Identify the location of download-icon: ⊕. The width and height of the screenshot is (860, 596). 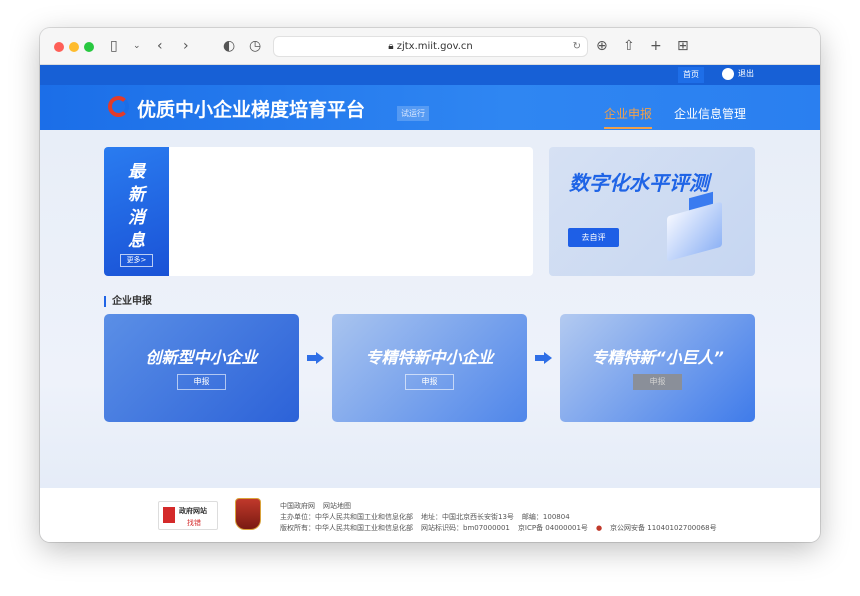
(602, 46).